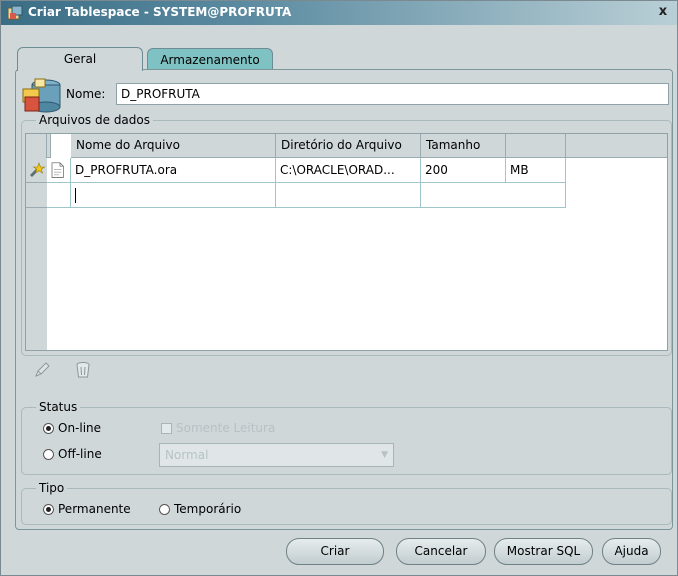 This screenshot has height=576, width=678. I want to click on cancel-button: Cancelar, so click(441, 551).